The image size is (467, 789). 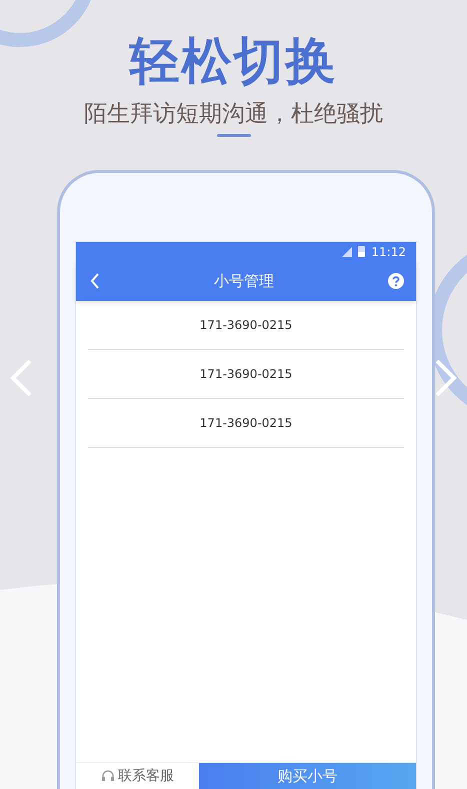 I want to click on nav-title: 小号管理, so click(x=244, y=281).